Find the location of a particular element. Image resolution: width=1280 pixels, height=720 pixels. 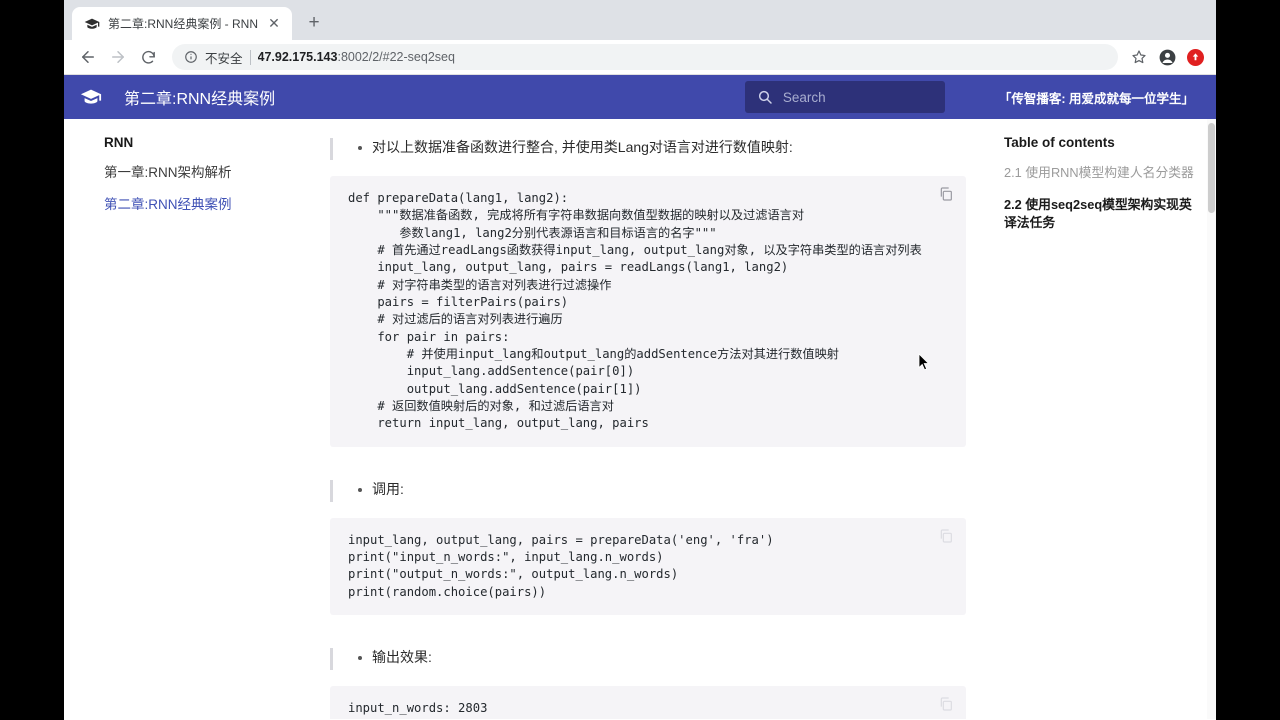

bullet-item: 输出效果: is located at coordinates (648, 658).